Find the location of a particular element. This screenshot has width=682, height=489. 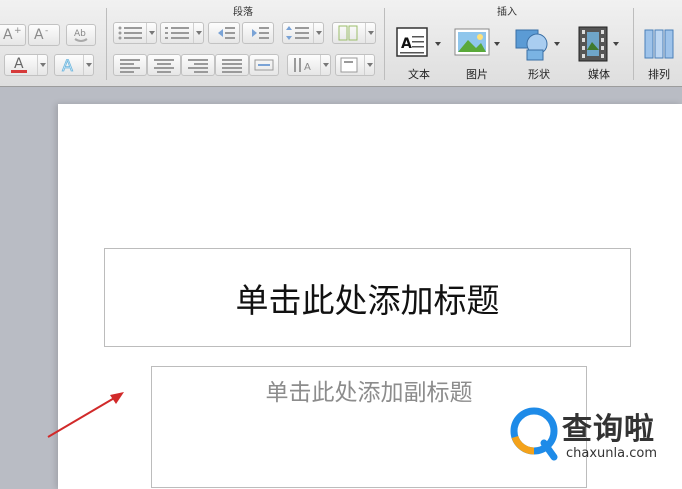

insert-group-title: 插入 is located at coordinates (507, 12).